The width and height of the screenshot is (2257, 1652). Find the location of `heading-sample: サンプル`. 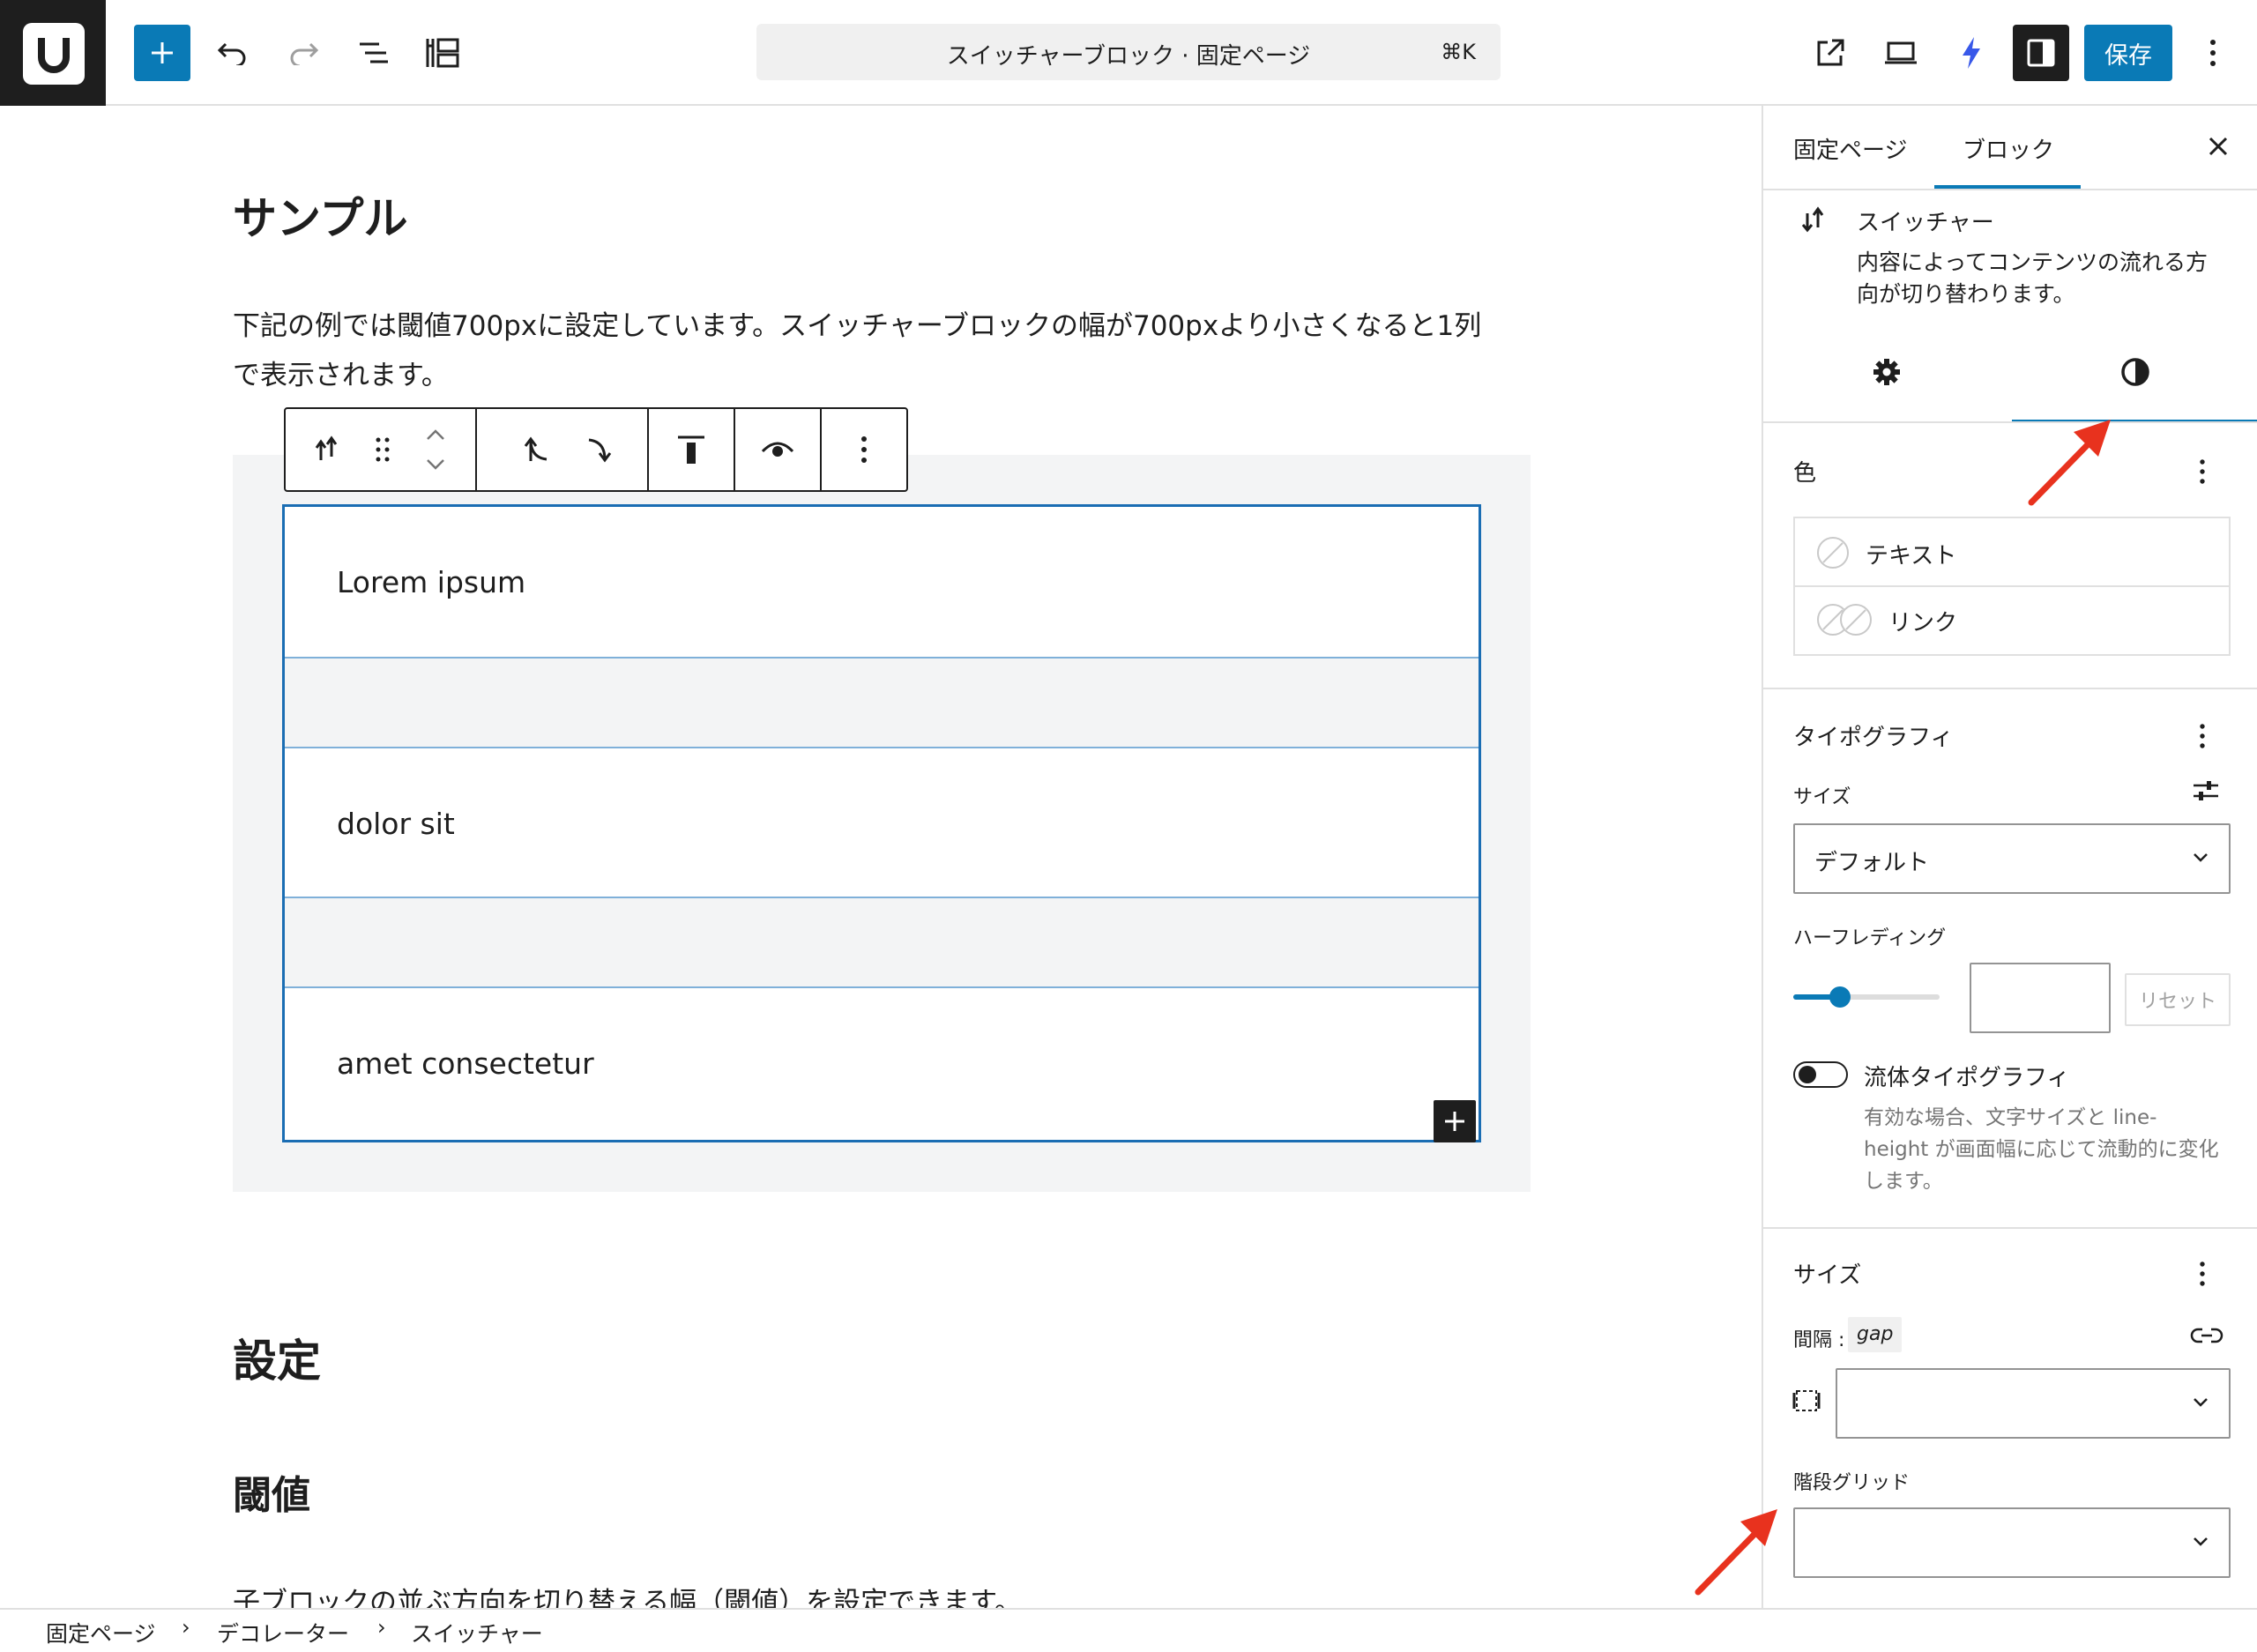

heading-sample: サンプル is located at coordinates (320, 215).